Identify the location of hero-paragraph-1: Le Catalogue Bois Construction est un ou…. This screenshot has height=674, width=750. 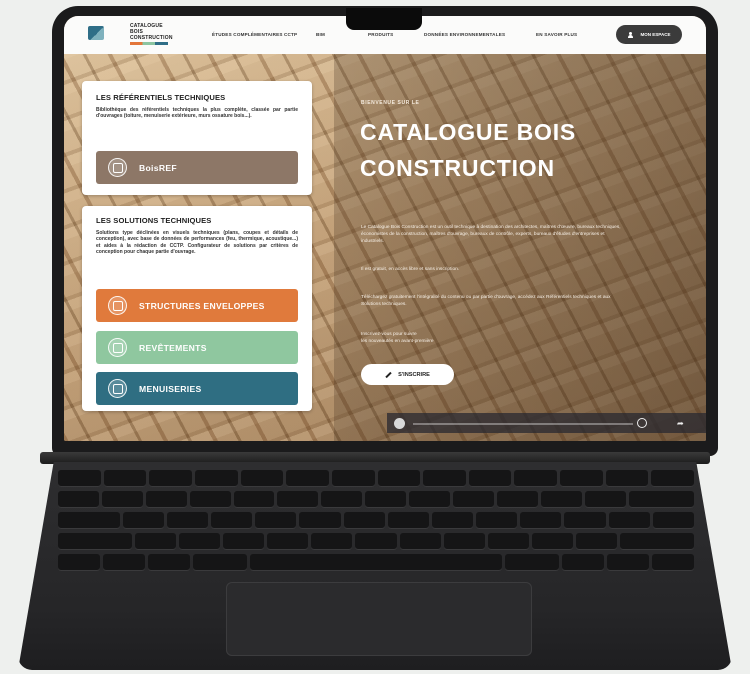
(491, 234).